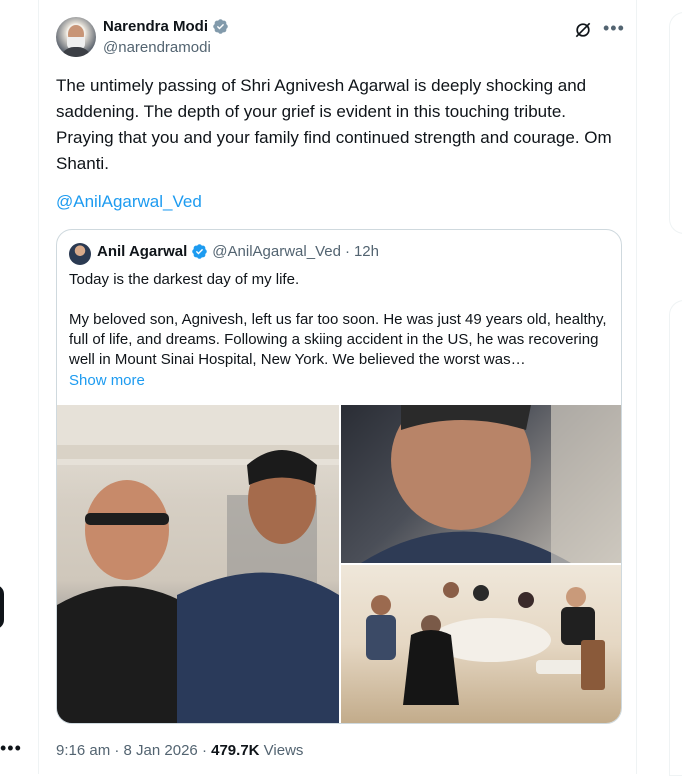 This screenshot has width=682, height=776. What do you see at coordinates (155, 26) in the screenshot?
I see `author-display-name: Narendra Modi` at bounding box center [155, 26].